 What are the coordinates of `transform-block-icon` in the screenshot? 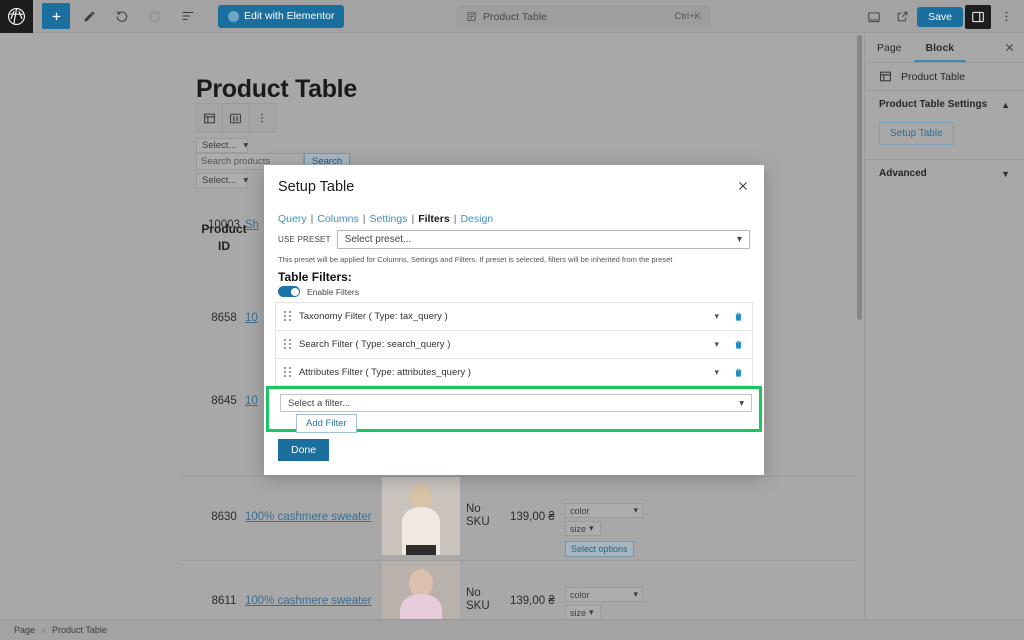 It's located at (236, 118).